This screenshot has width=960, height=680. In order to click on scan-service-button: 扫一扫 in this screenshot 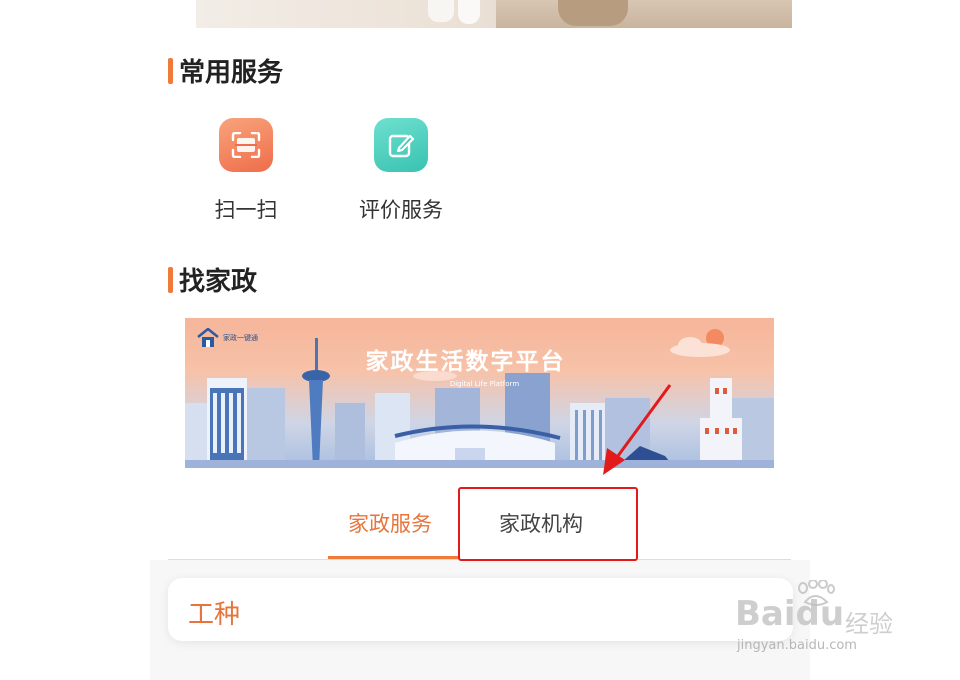, I will do `click(246, 171)`.